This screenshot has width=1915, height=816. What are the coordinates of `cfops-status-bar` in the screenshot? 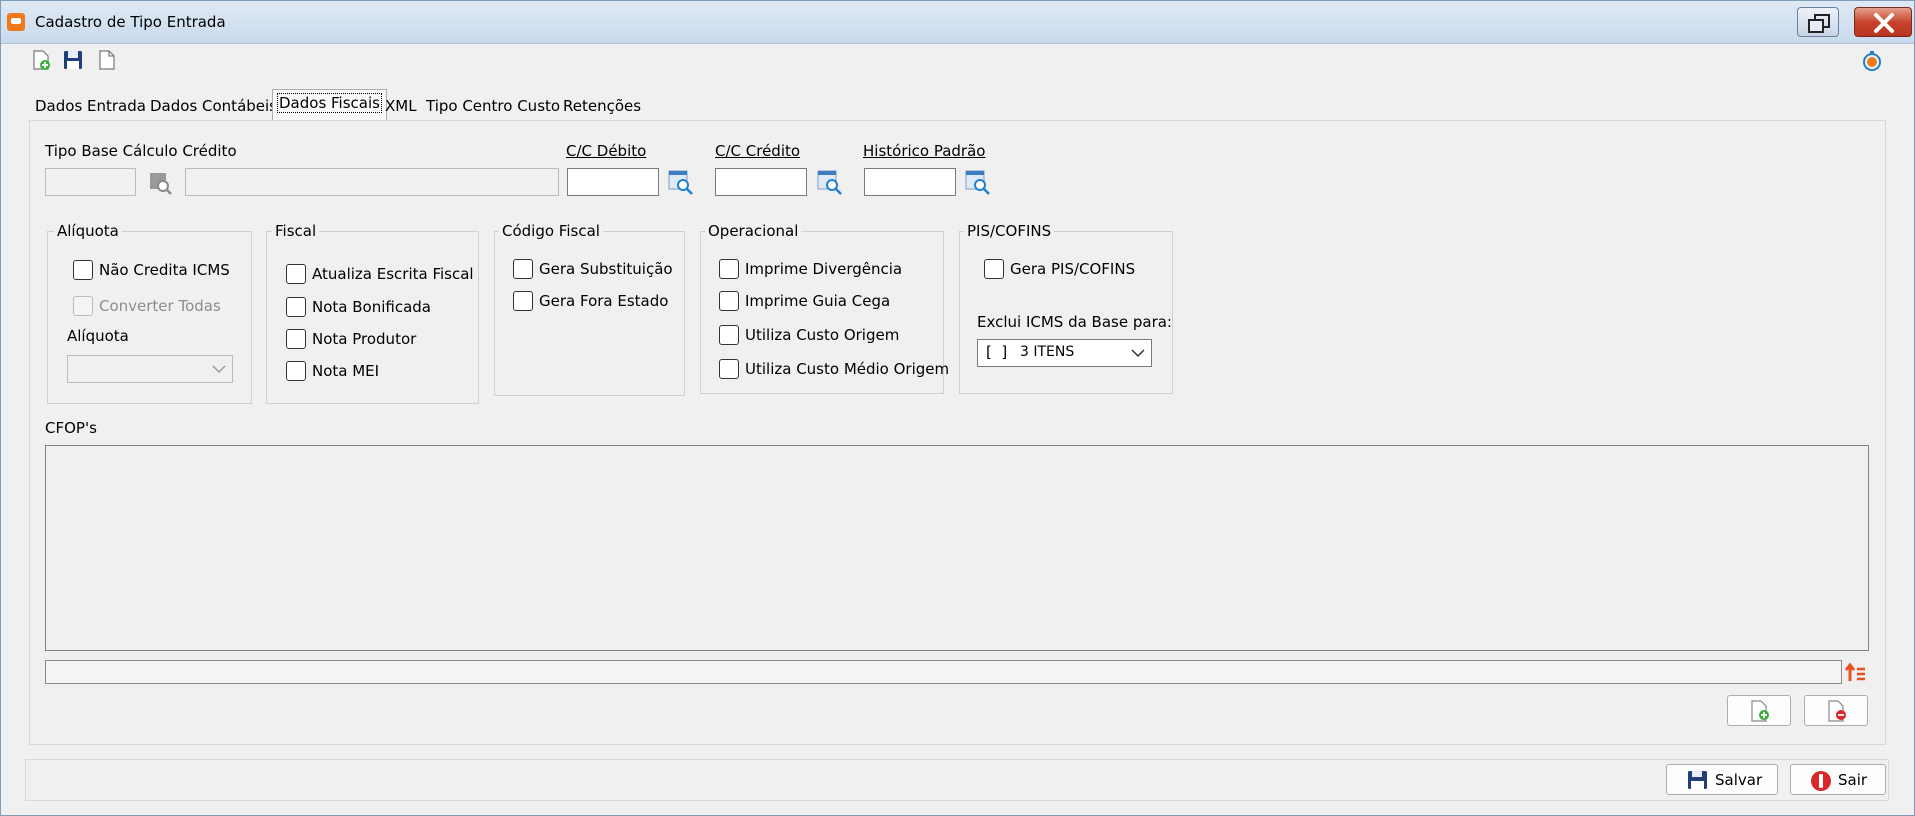 It's located at (943, 672).